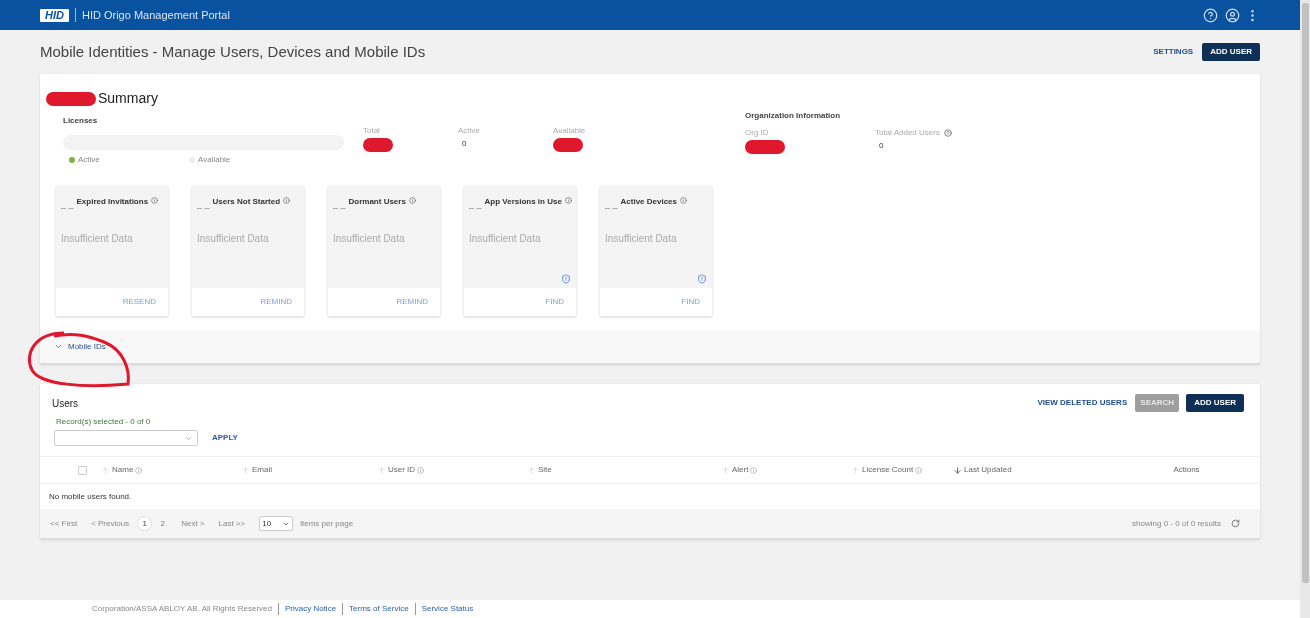 This screenshot has height=618, width=1310. Describe the element at coordinates (246, 202) in the screenshot. I see `metric-title: Users Not Started` at that location.